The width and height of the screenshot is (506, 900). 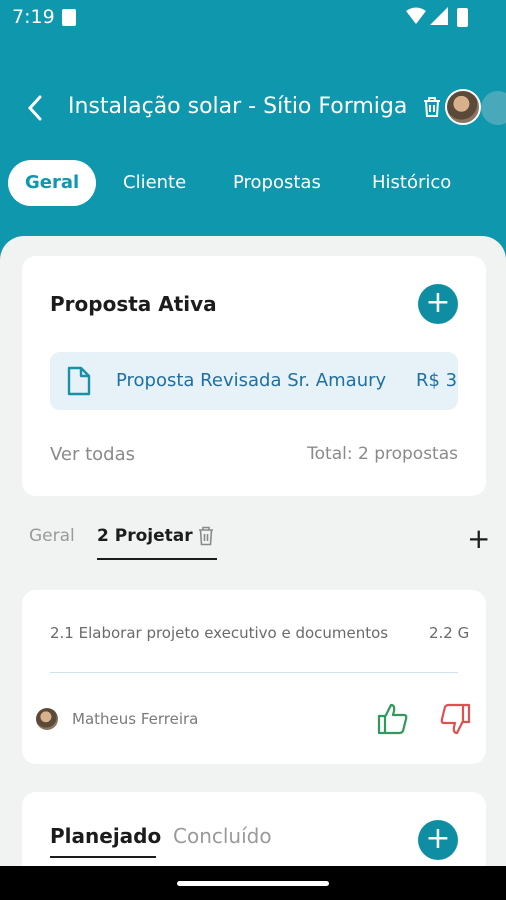 What do you see at coordinates (47, 719) in the screenshot?
I see `avatar` at bounding box center [47, 719].